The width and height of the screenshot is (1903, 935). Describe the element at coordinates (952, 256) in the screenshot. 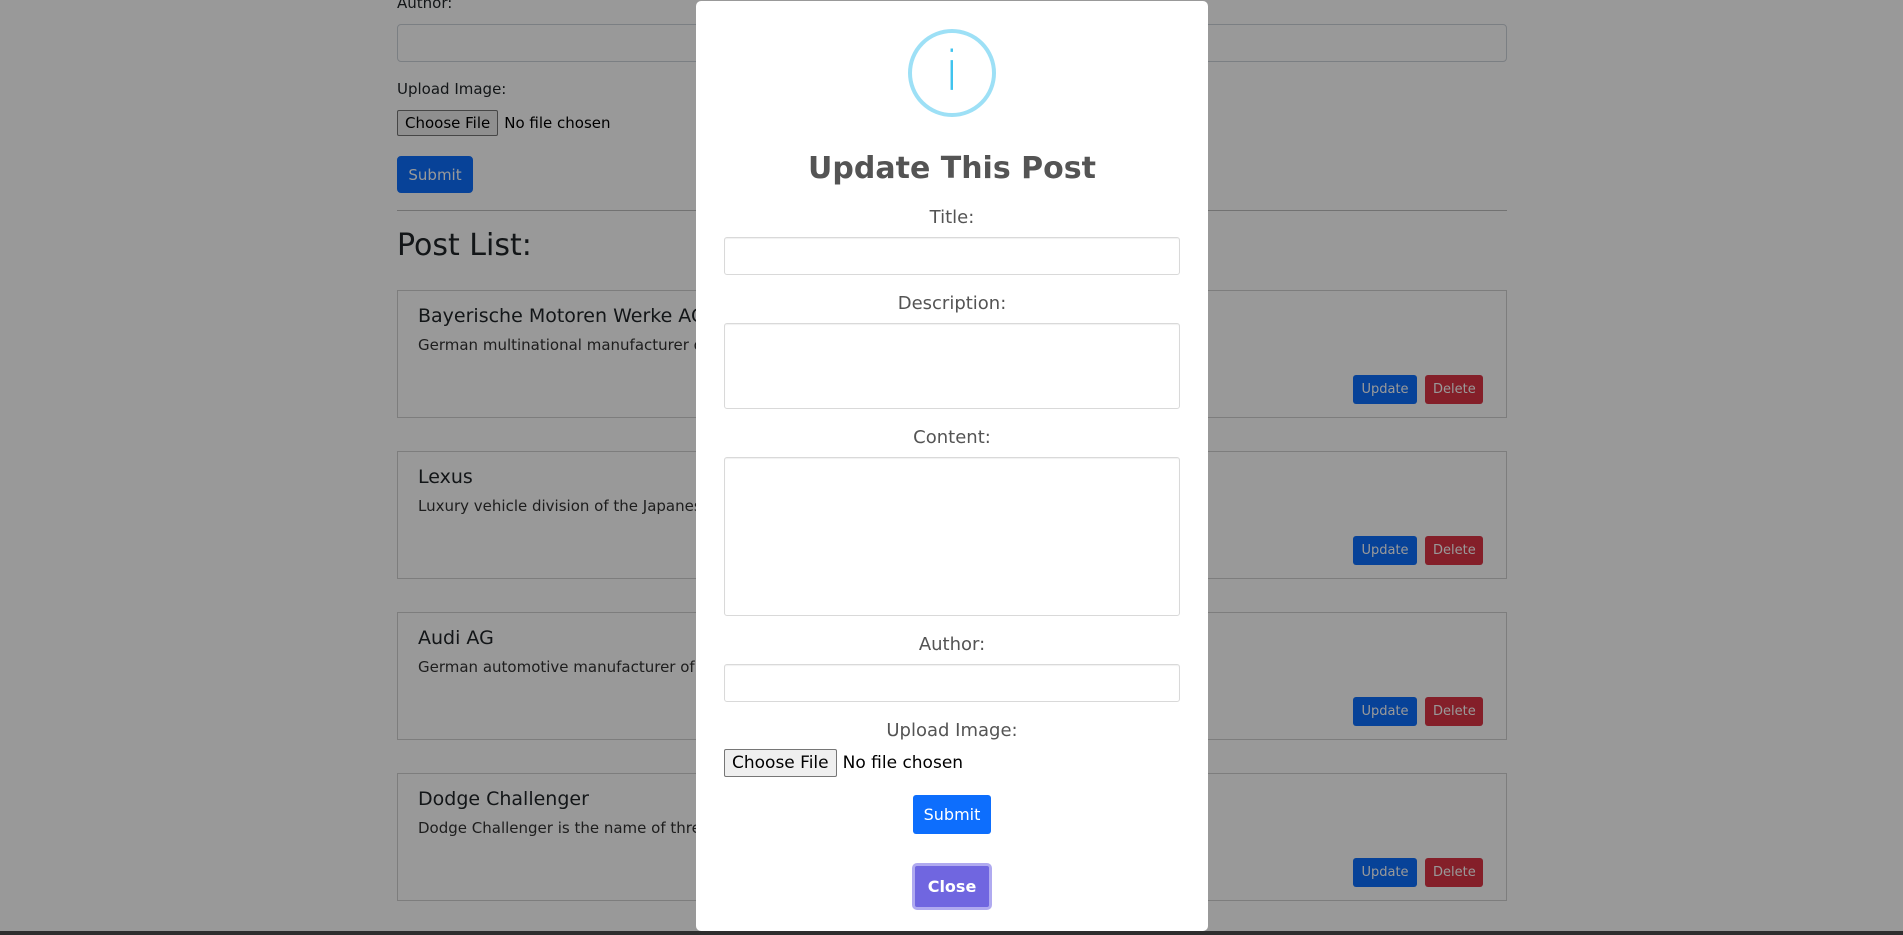

I see `title-input` at that location.